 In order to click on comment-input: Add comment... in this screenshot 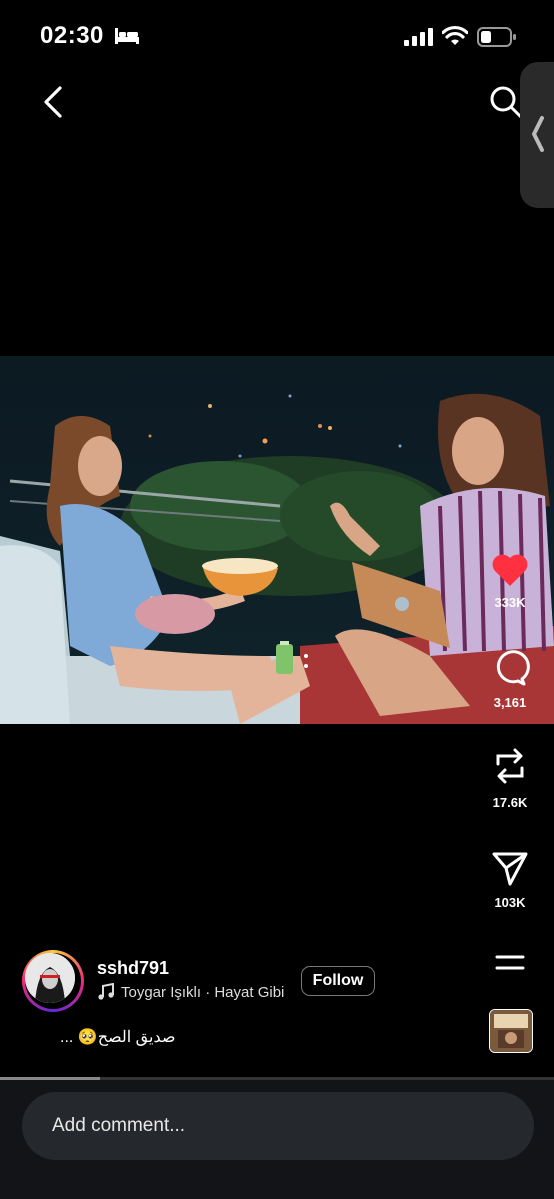, I will do `click(278, 1126)`.